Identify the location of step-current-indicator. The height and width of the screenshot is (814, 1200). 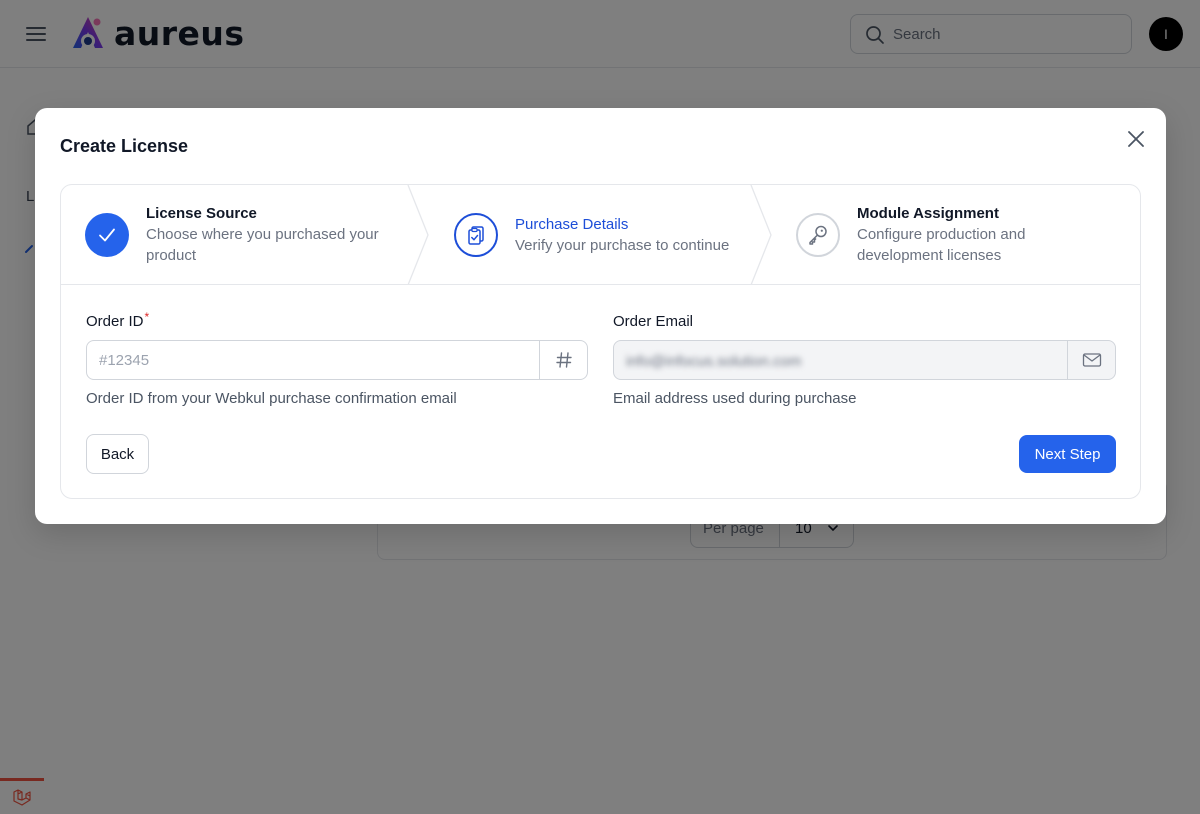
(476, 235).